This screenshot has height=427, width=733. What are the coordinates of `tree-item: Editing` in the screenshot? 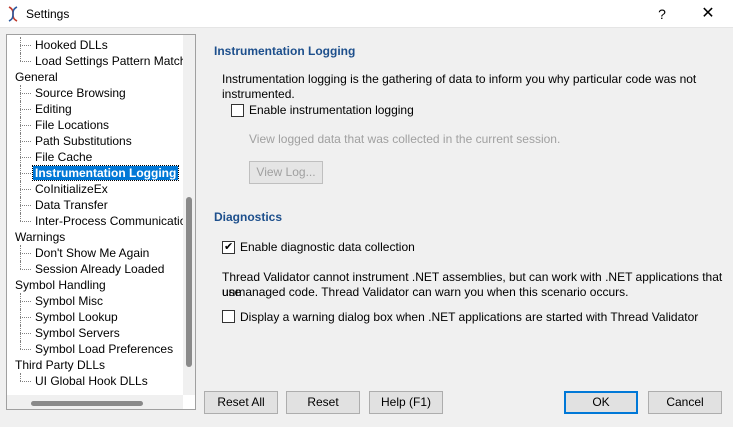 It's located at (95, 109).